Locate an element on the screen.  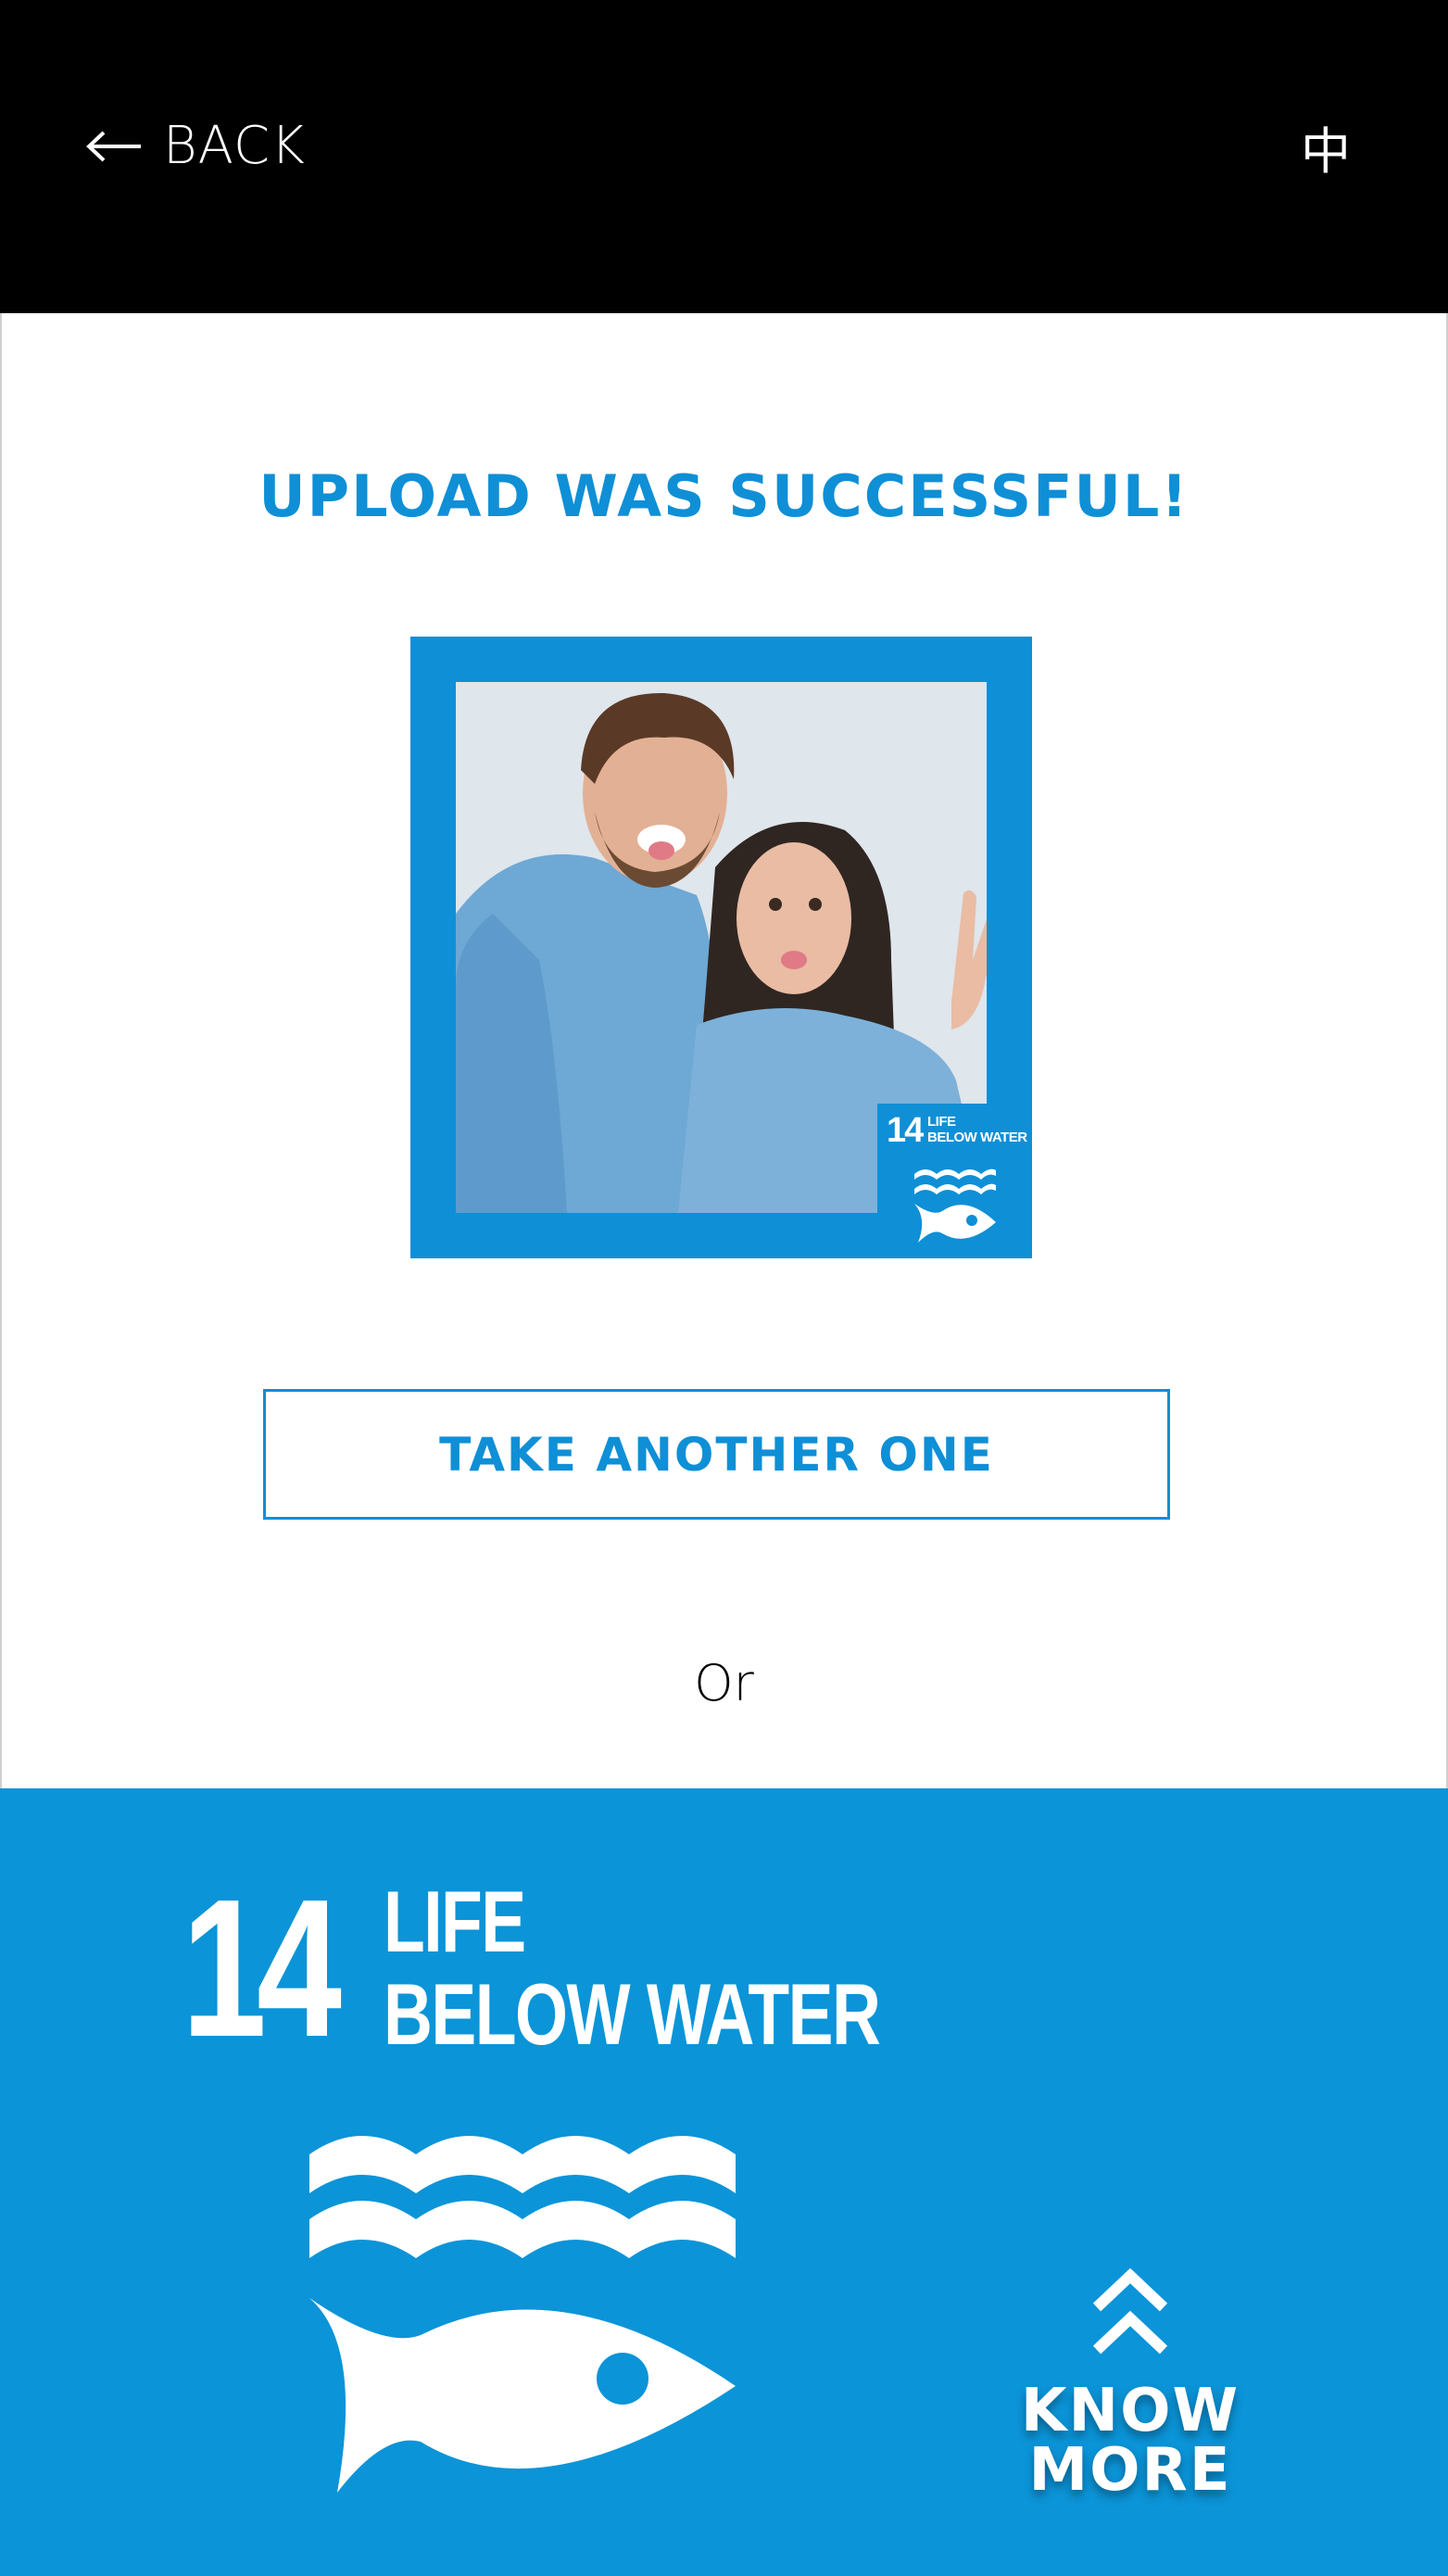
uploaded-photo-frame: 14 LIFE BELOW WATER is located at coordinates (721, 947).